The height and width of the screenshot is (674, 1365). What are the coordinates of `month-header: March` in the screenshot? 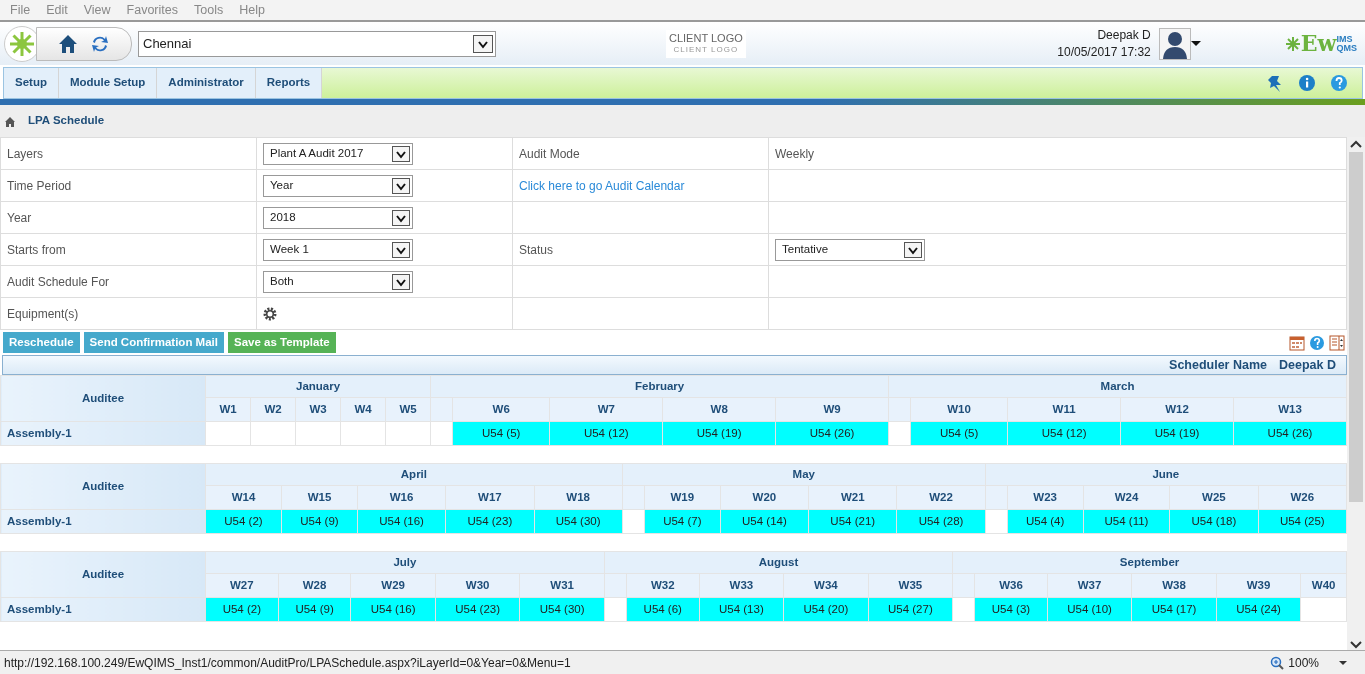 It's located at (1117, 386).